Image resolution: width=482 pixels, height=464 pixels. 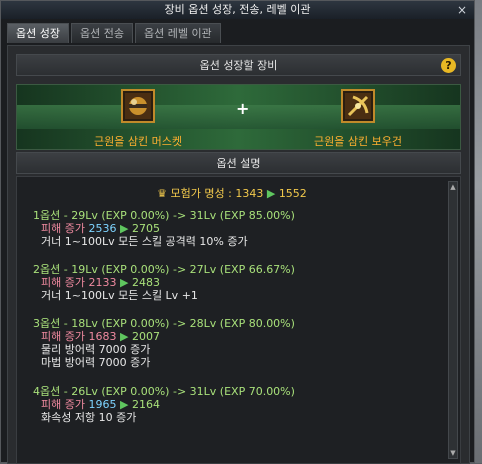 I want to click on desc-section-header: 옵션 설명, so click(x=238, y=163).